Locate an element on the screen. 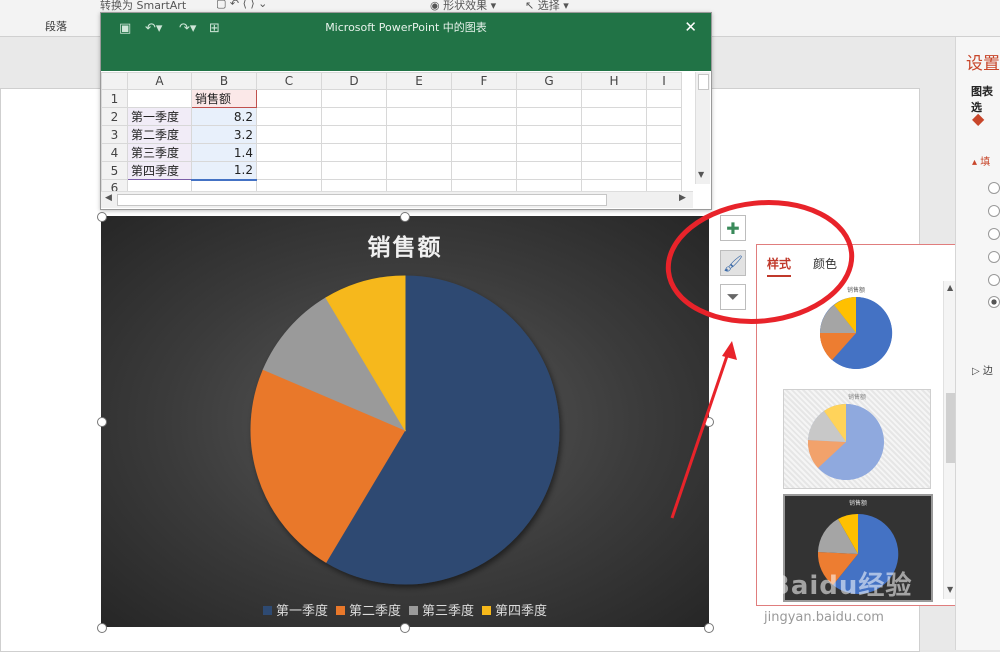 This screenshot has width=1000, height=652. highlight-circle is located at coordinates (760, 262).